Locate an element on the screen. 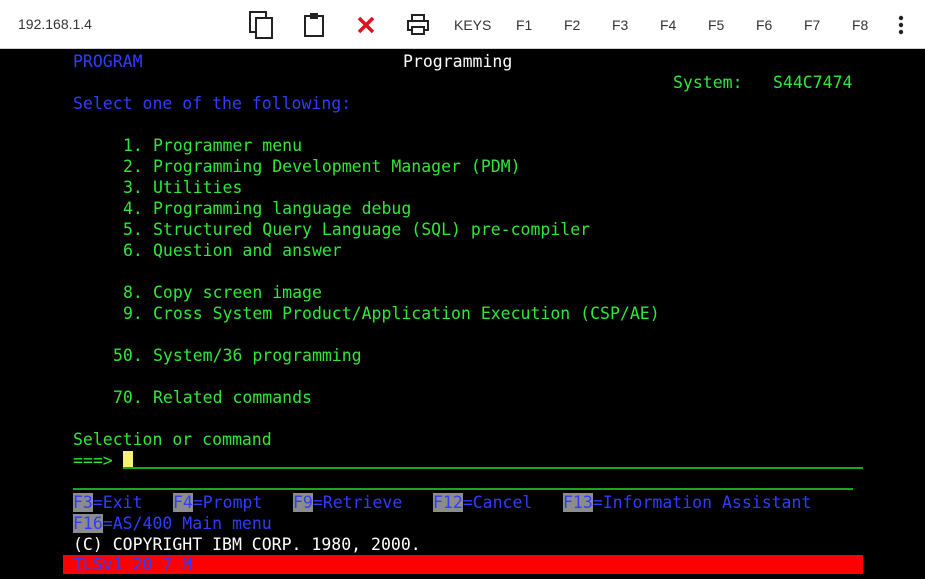 The width and height of the screenshot is (925, 579). command-prompt: ===> is located at coordinates (93, 460).